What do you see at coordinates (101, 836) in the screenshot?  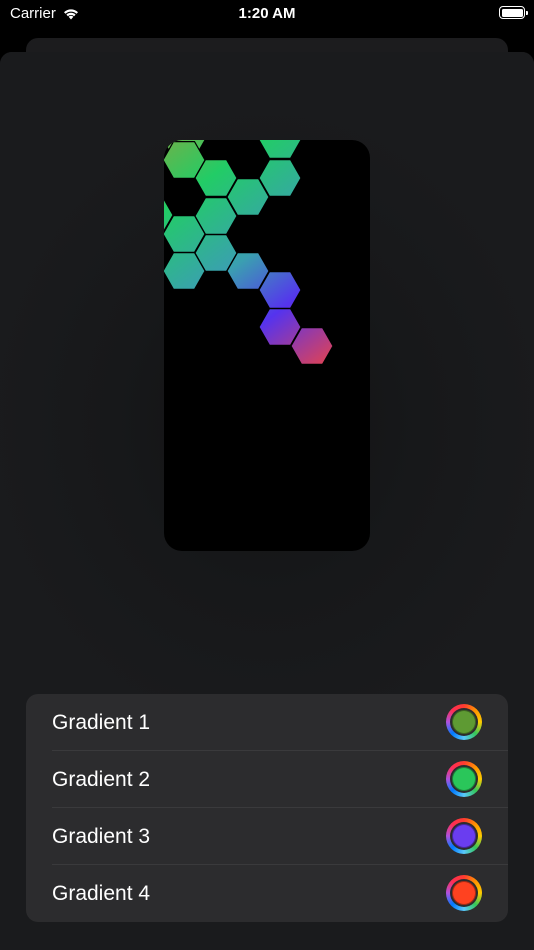 I see `gradient-label: Gradient 3` at bounding box center [101, 836].